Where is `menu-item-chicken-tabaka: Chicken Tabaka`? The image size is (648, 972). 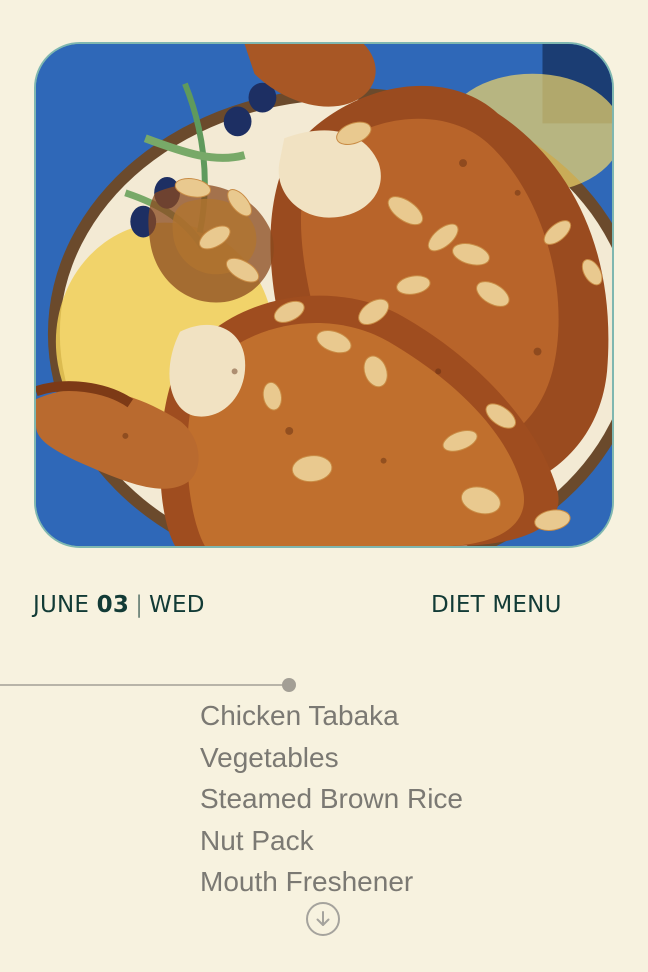 menu-item-chicken-tabaka: Chicken Tabaka is located at coordinates (299, 715).